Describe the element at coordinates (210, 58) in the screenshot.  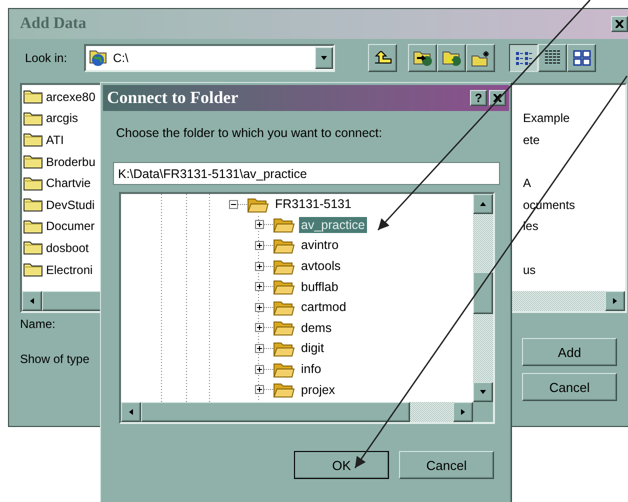
I see `look-in-dropdown: C:\` at that location.